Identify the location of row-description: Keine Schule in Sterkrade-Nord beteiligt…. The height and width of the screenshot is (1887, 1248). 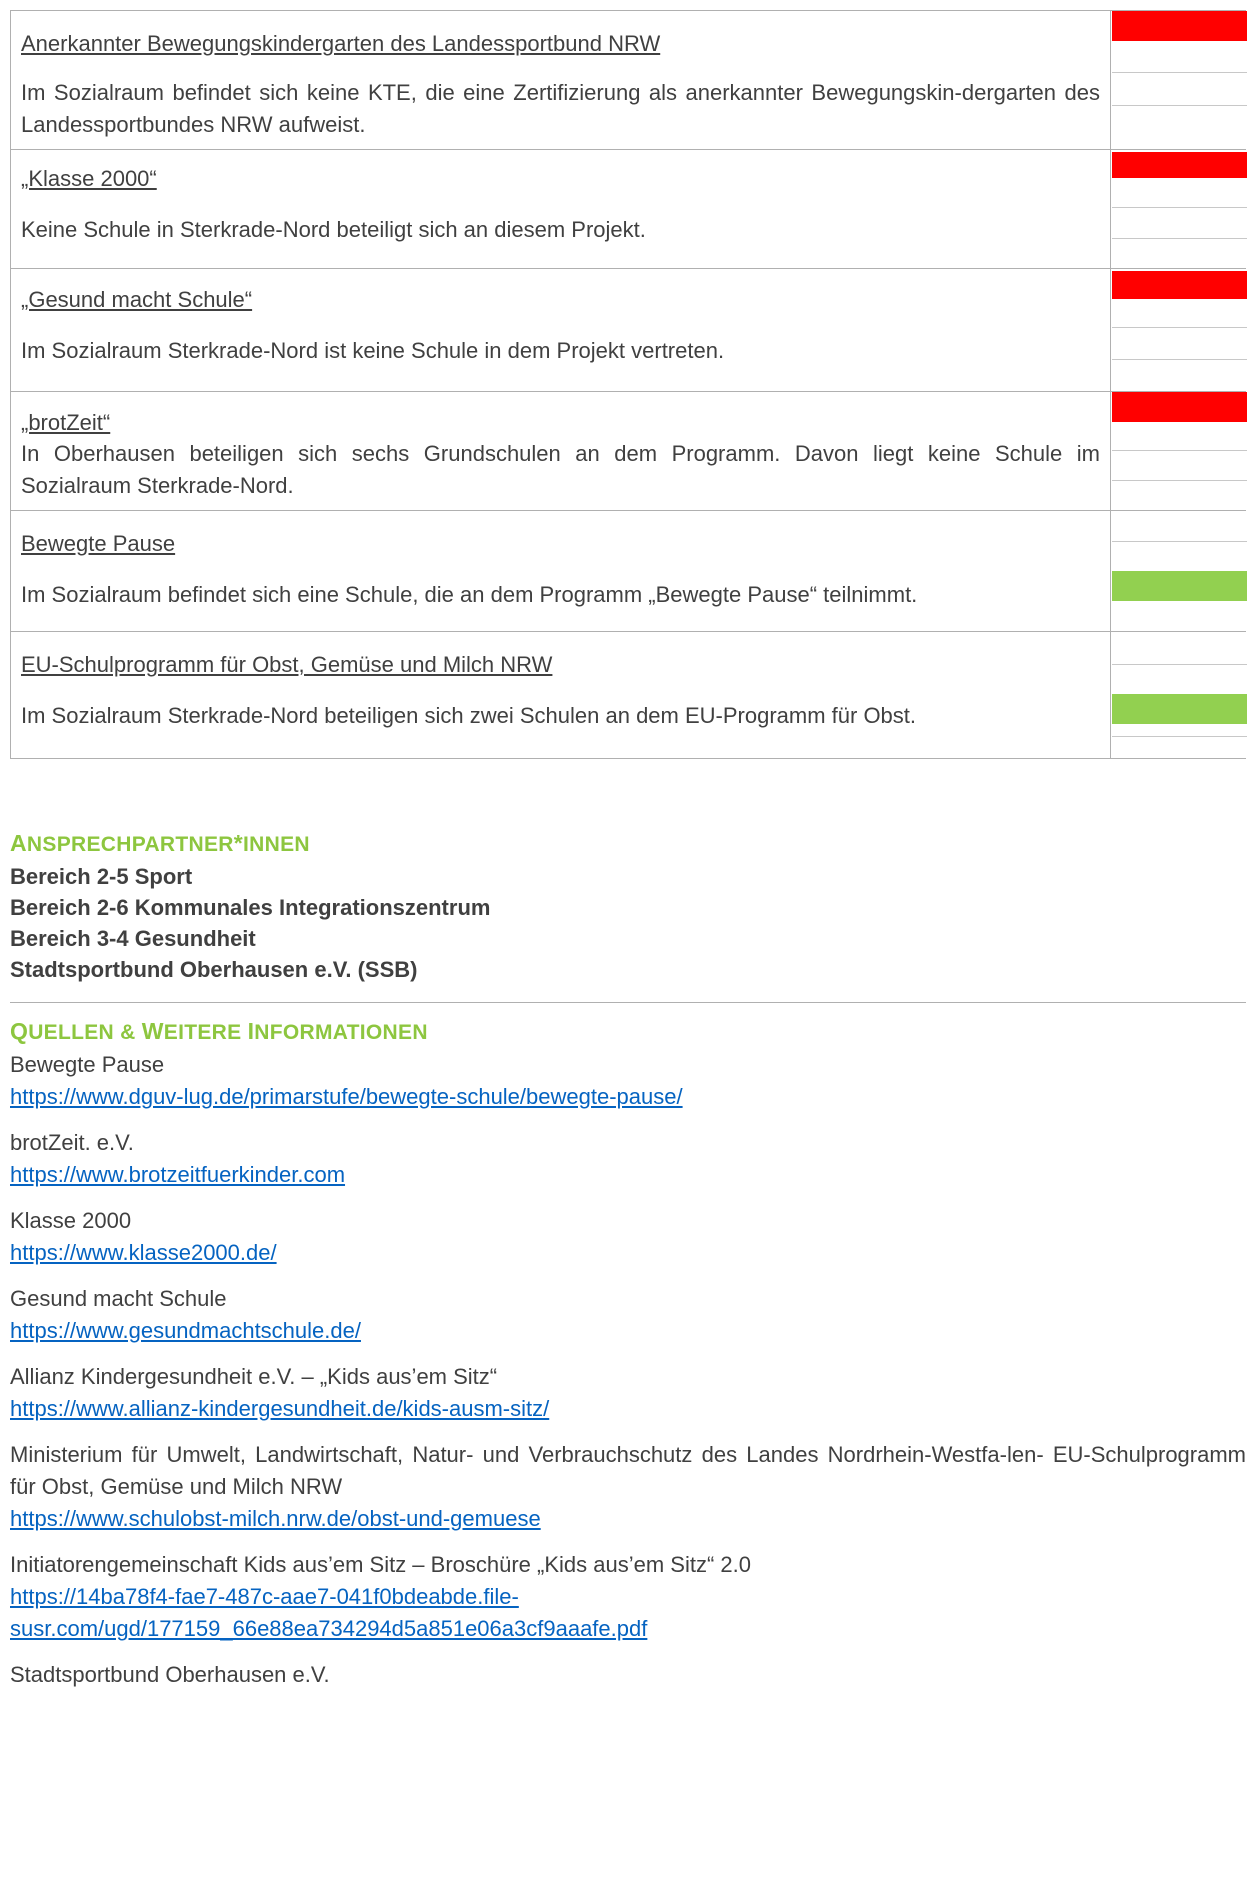
(333, 229).